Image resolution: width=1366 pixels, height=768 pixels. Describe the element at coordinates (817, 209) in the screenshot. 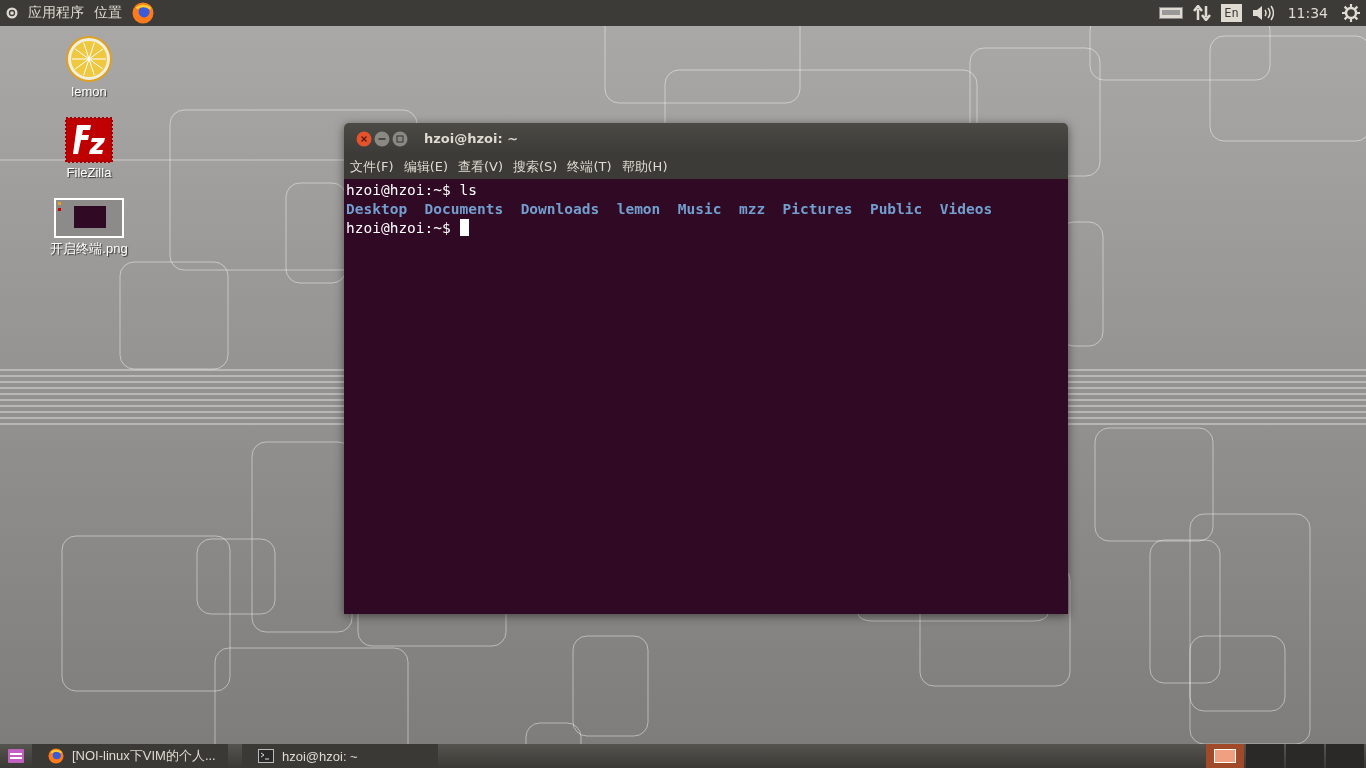

I see `directory-name: Pictures` at that location.